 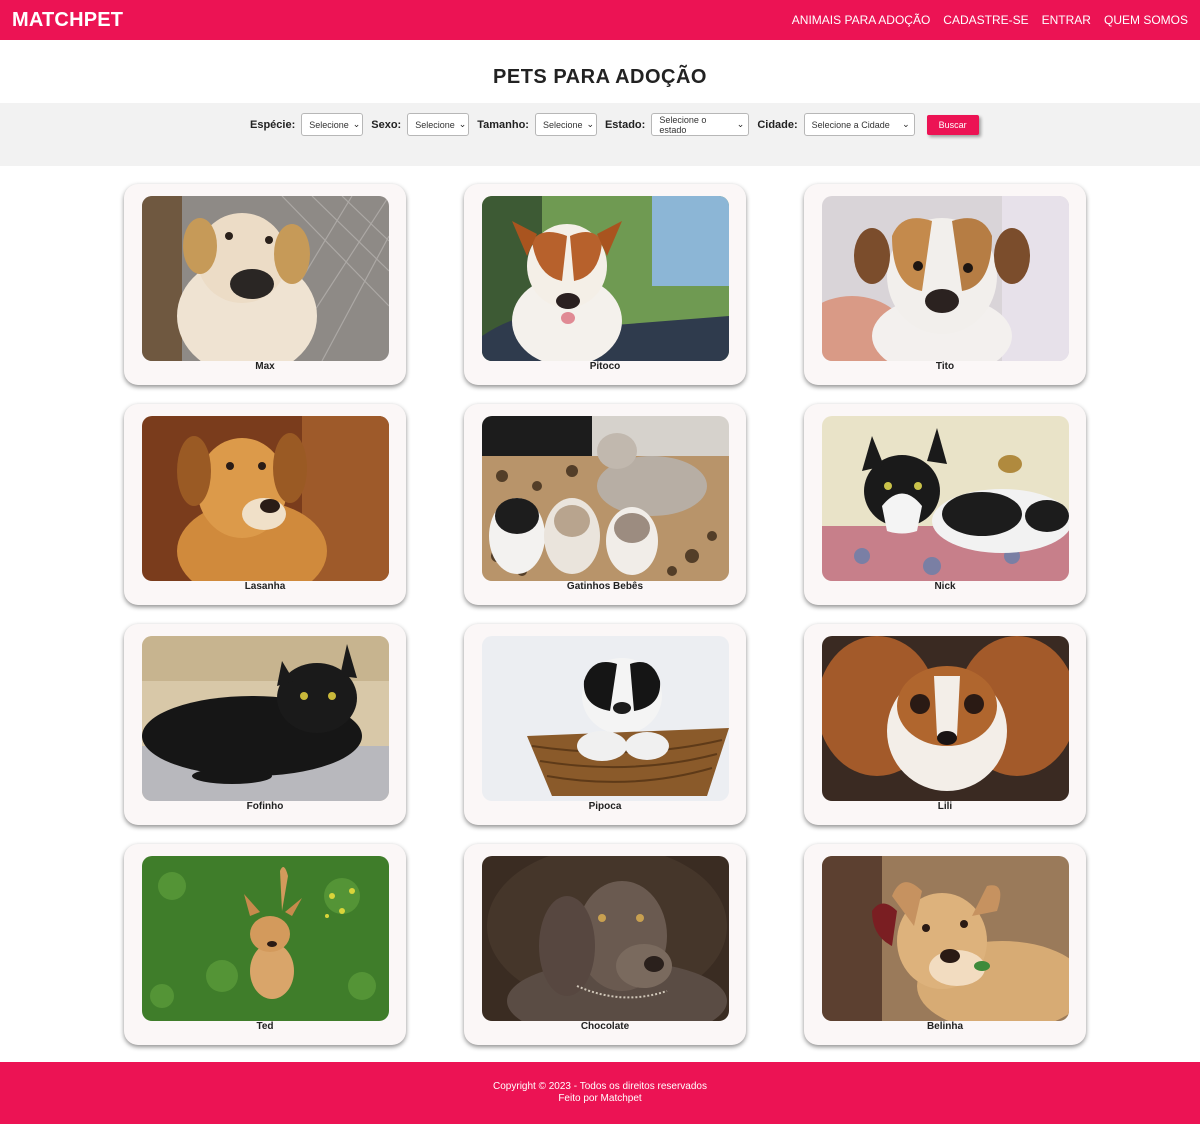 What do you see at coordinates (265, 366) in the screenshot?
I see `pet-name: Max` at bounding box center [265, 366].